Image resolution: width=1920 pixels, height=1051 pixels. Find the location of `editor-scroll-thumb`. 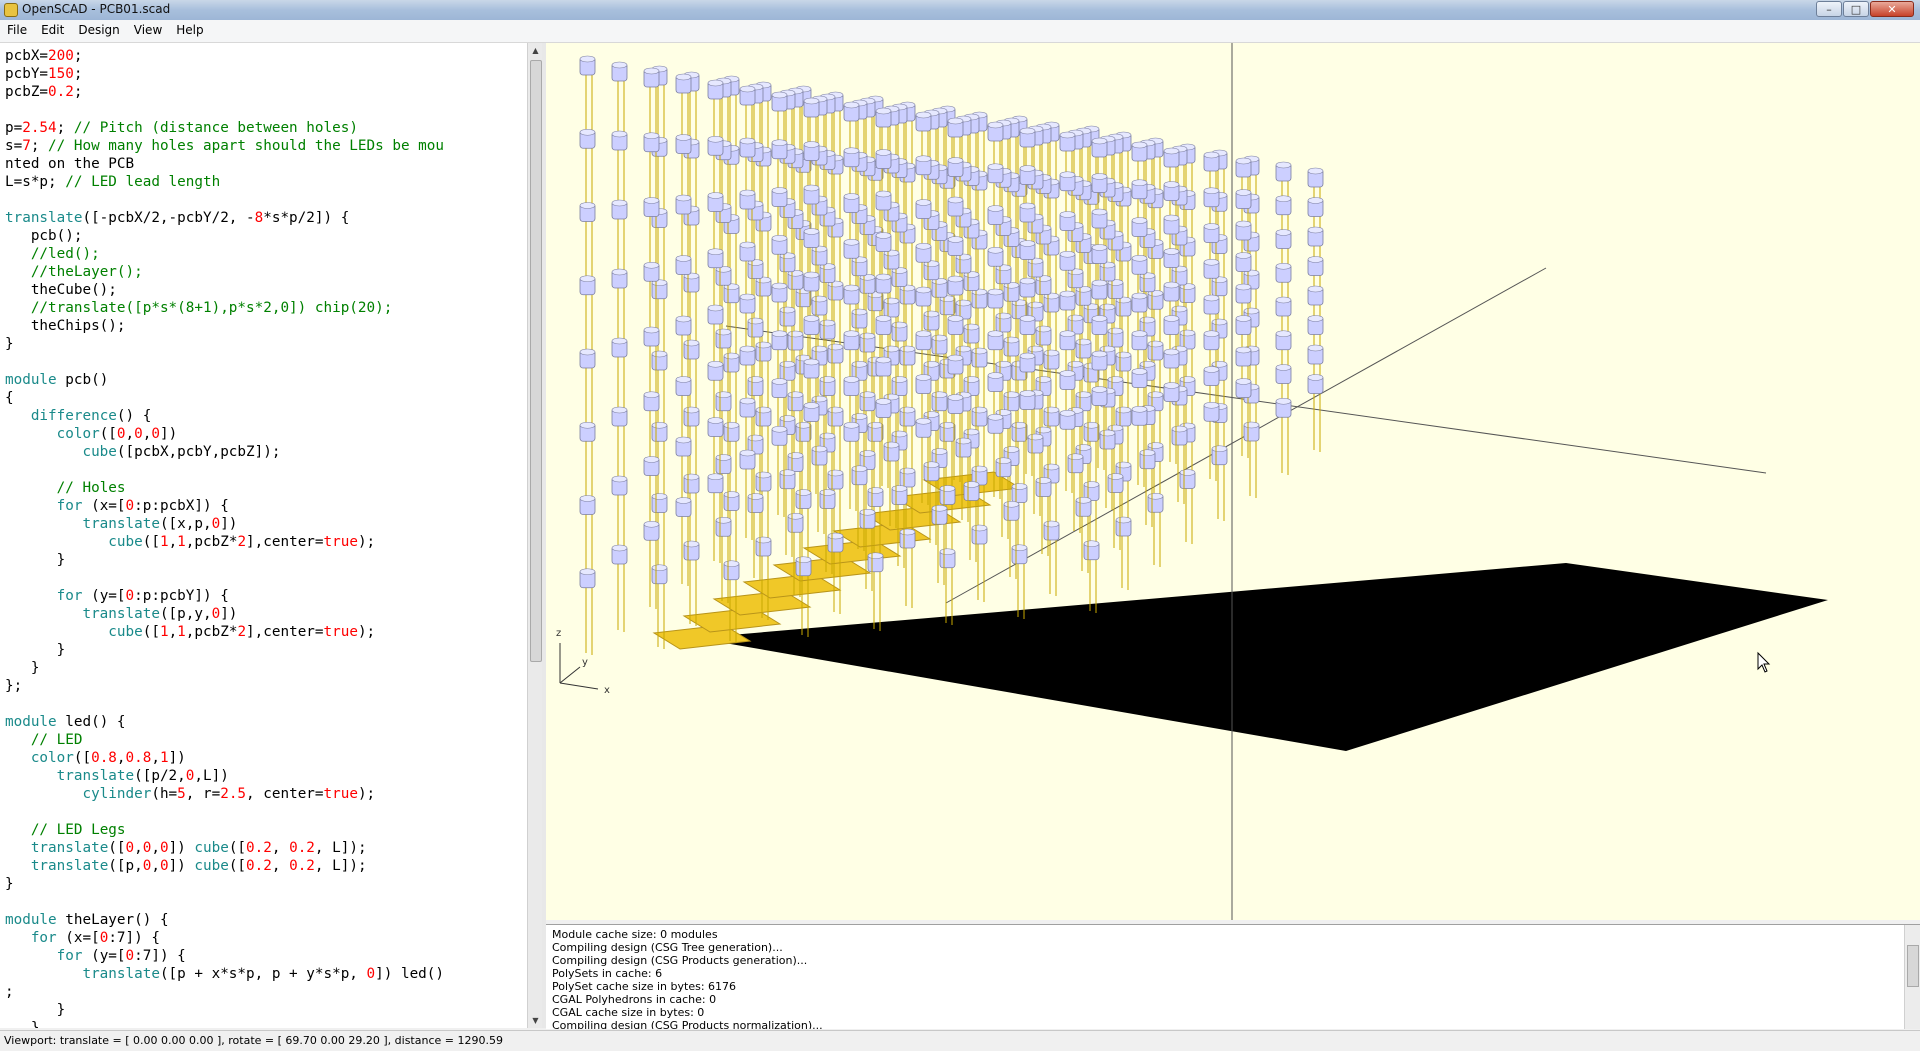

editor-scroll-thumb is located at coordinates (536, 361).